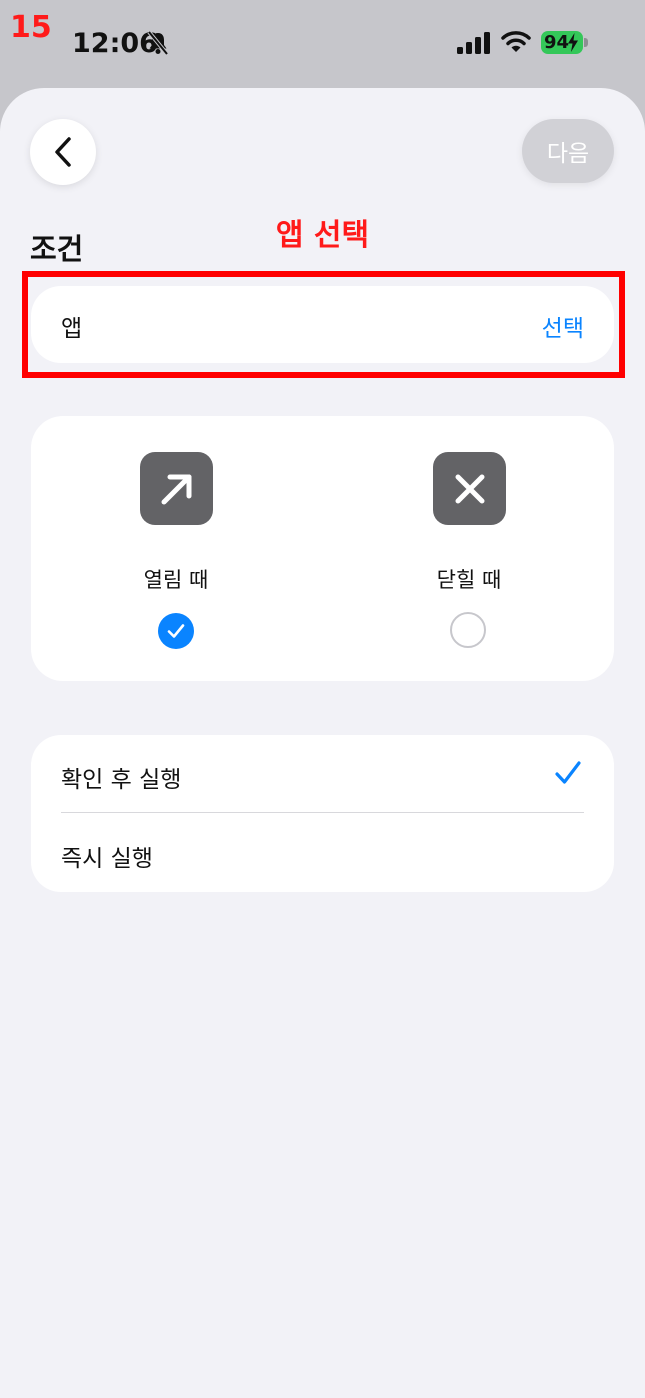 This screenshot has width=645, height=1398. Describe the element at coordinates (586, 42) in the screenshot. I see `battery-tip` at that location.